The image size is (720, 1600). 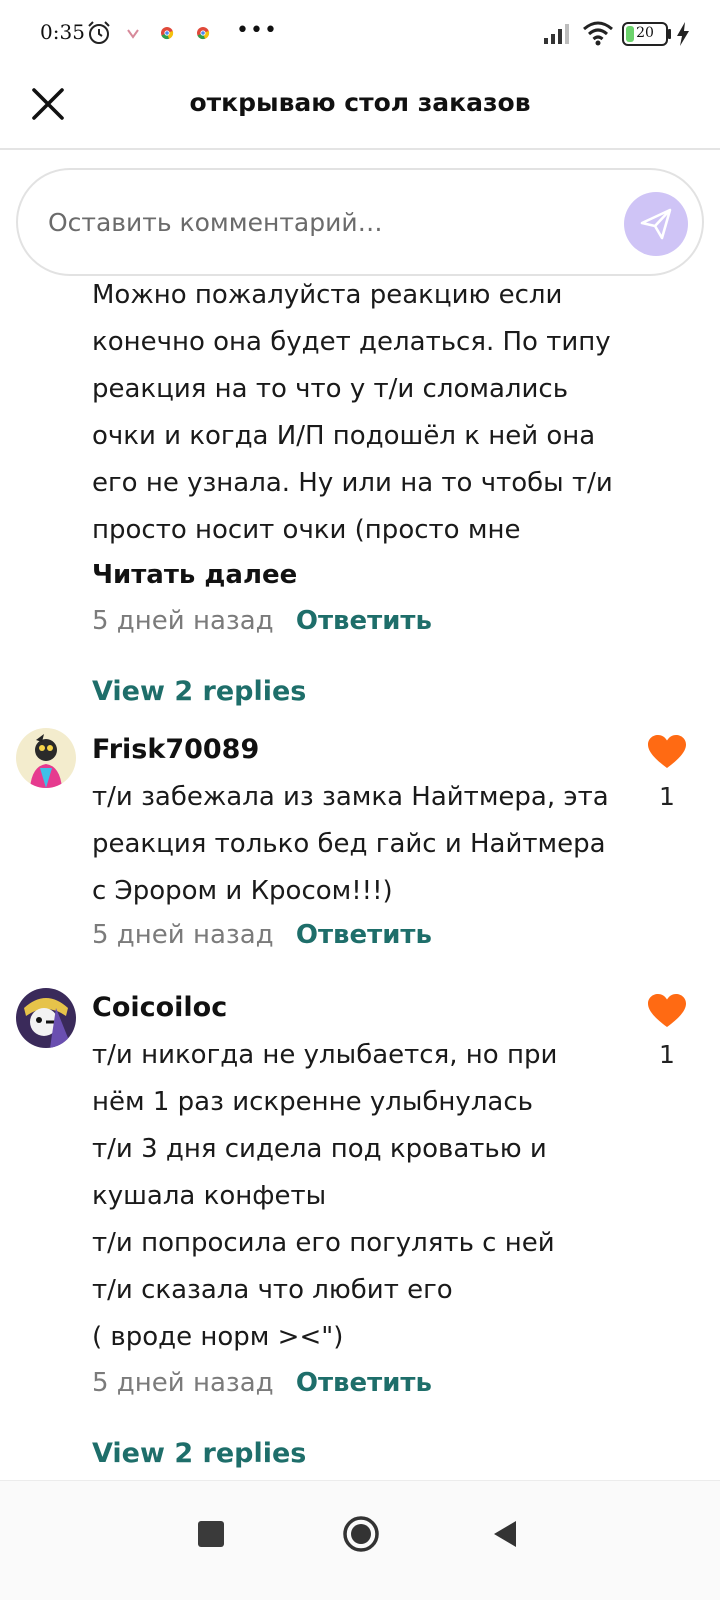 I want to click on comment-line: просто носит очки (просто мне, so click(x=306, y=530).